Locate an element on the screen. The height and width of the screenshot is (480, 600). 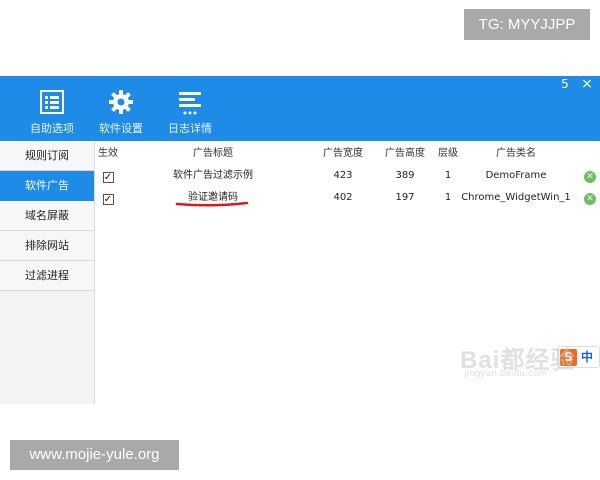
toolbar-item-self-help: 自助选项 is located at coordinates (52, 113).